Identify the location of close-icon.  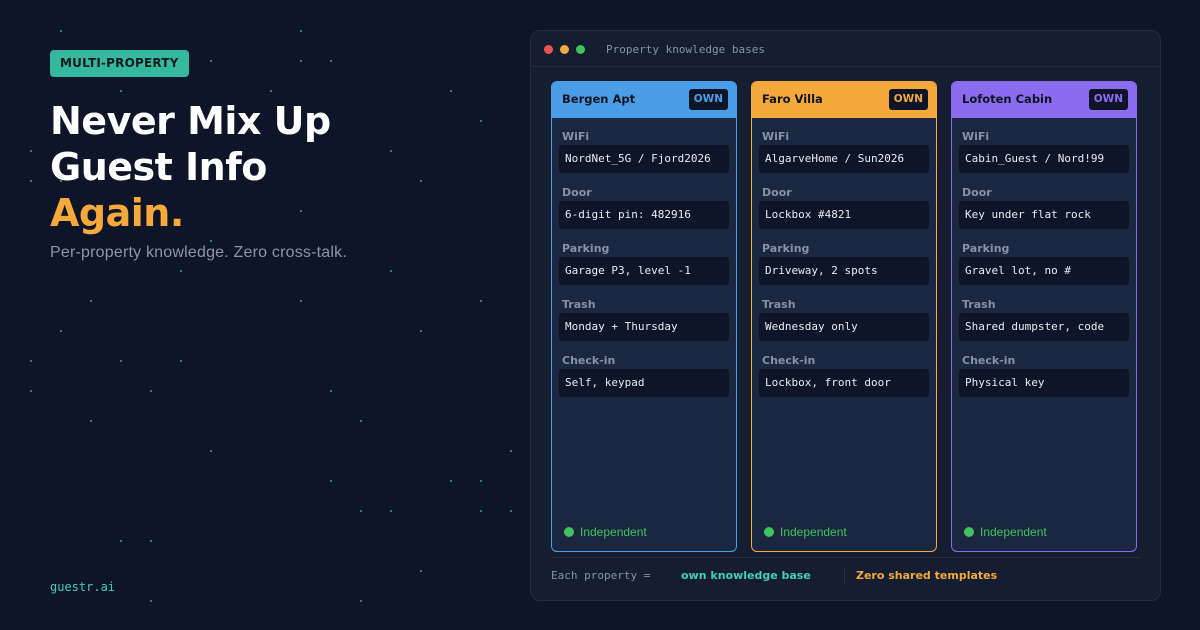
(548, 49).